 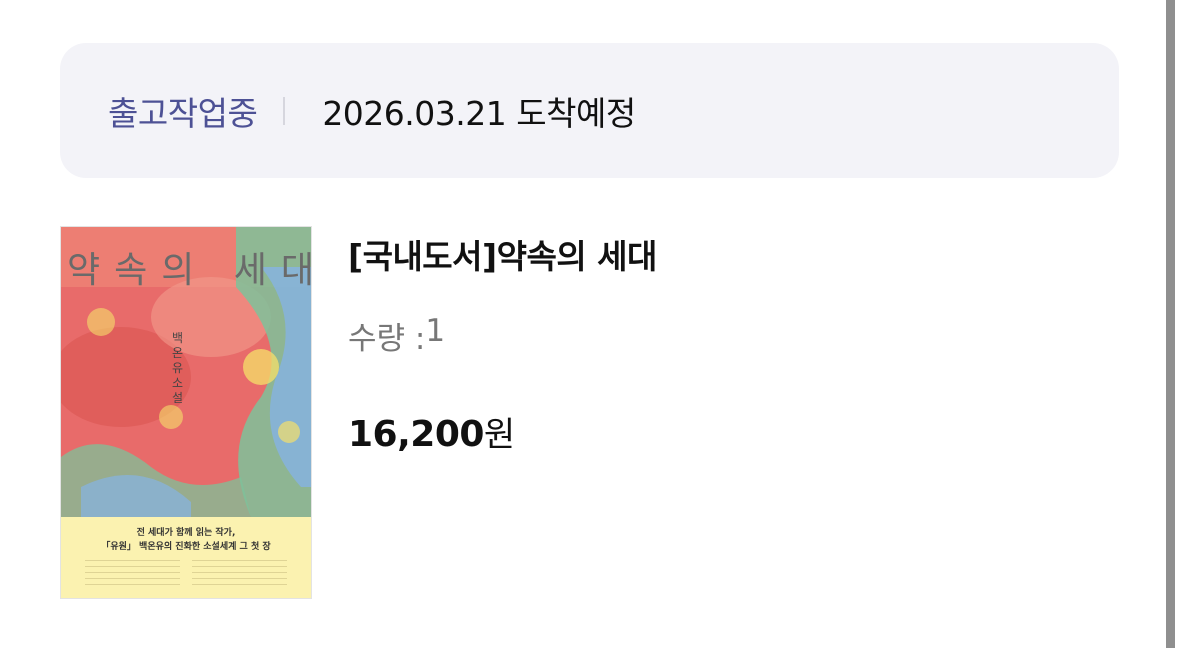 I want to click on quantity-label: 수량 :, so click(x=387, y=339).